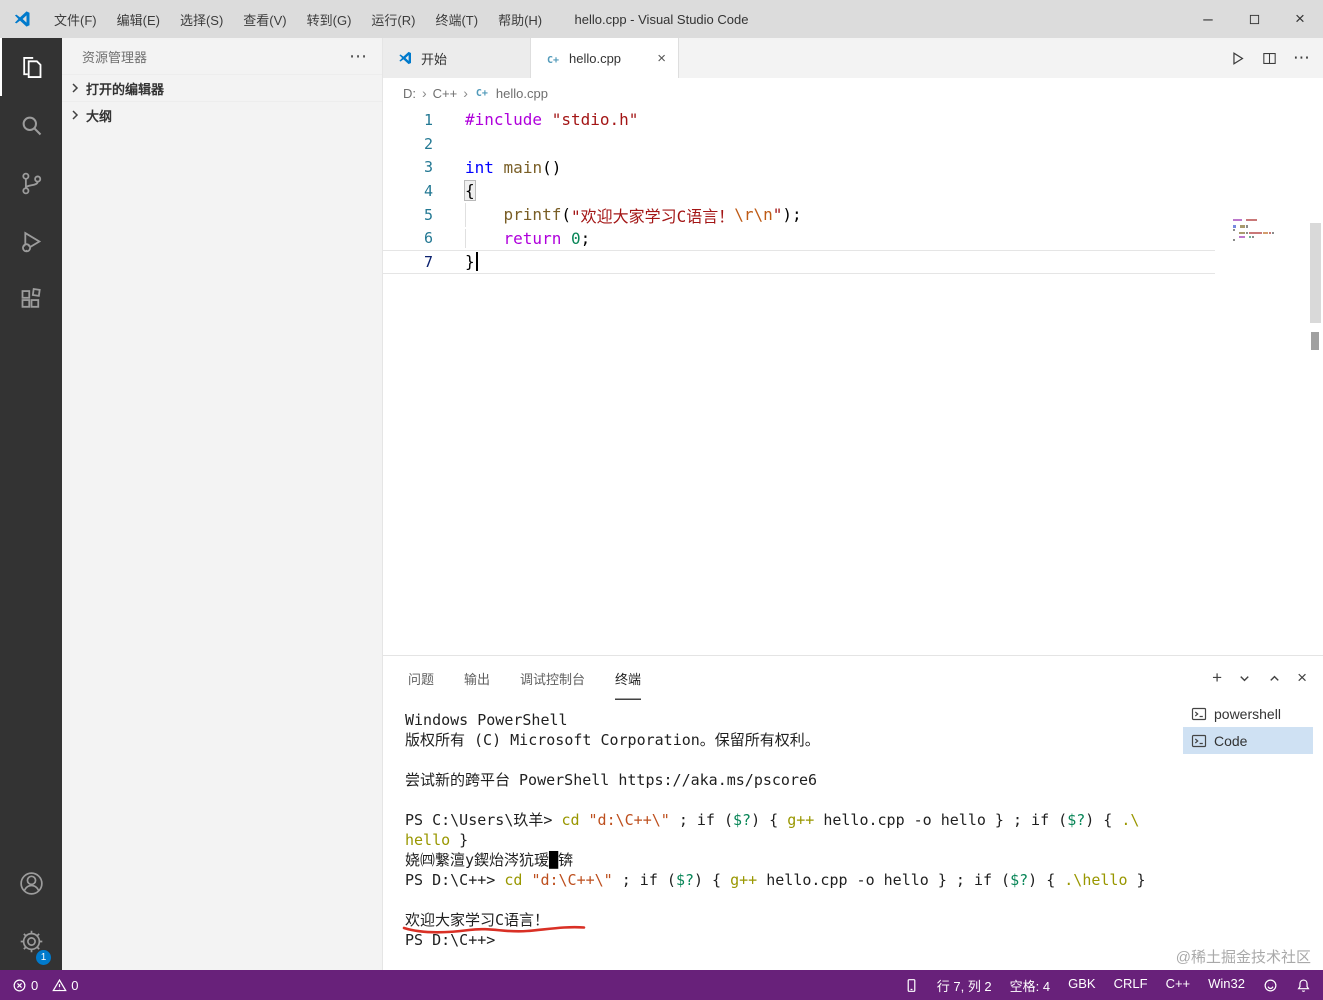 The width and height of the screenshot is (1323, 1000). I want to click on warning-count: 0, so click(75, 985).